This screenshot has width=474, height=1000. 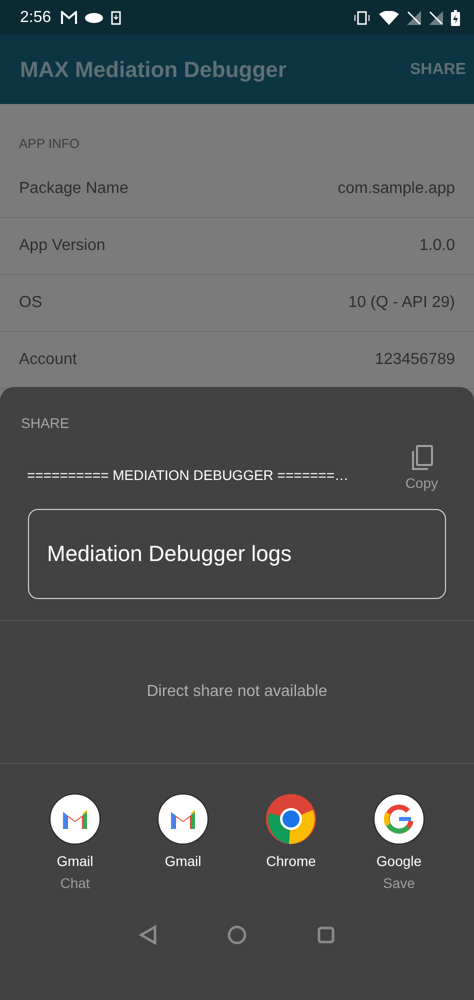 What do you see at coordinates (62, 246) in the screenshot?
I see `info-label: App Version` at bounding box center [62, 246].